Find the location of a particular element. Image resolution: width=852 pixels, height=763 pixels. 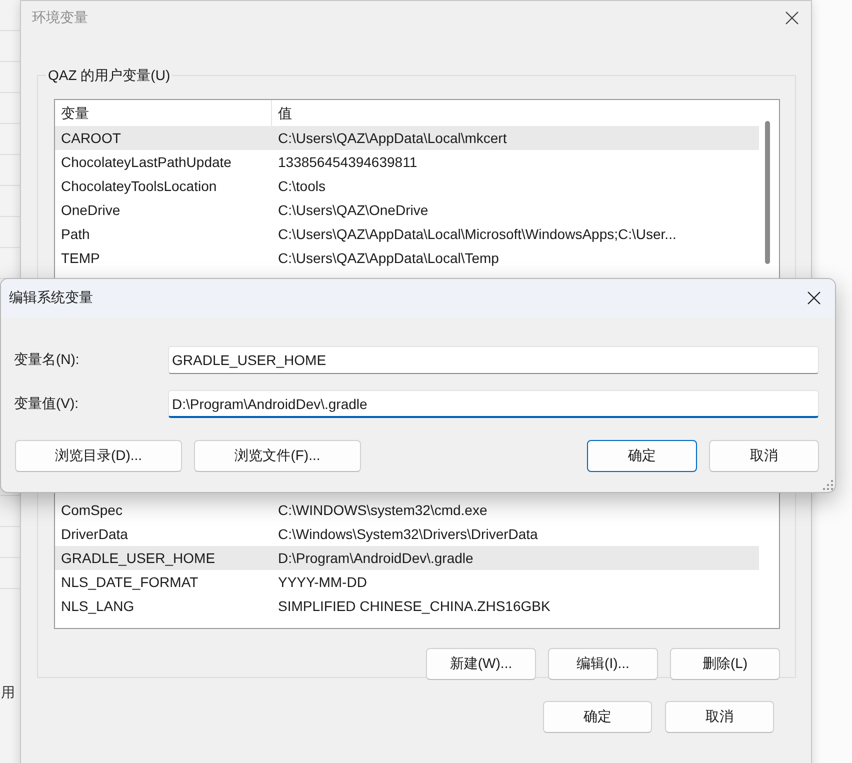

variable-name: ChocolateyToolsLocation is located at coordinates (139, 186).